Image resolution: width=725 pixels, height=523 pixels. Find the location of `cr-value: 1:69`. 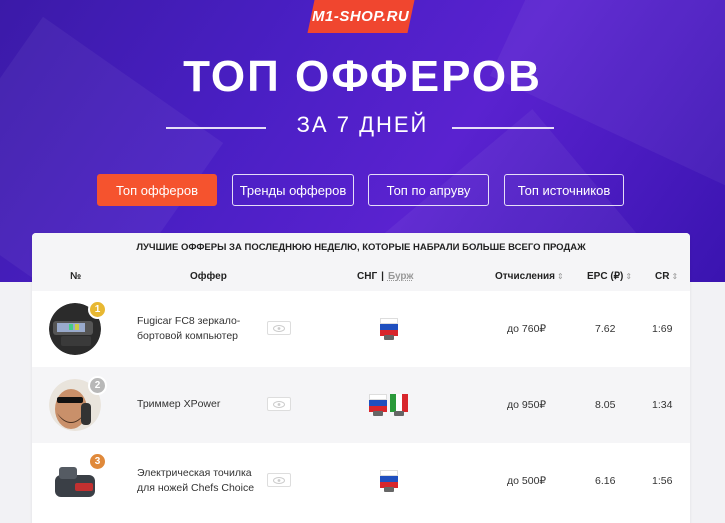

cr-value: 1:69 is located at coordinates (662, 329).